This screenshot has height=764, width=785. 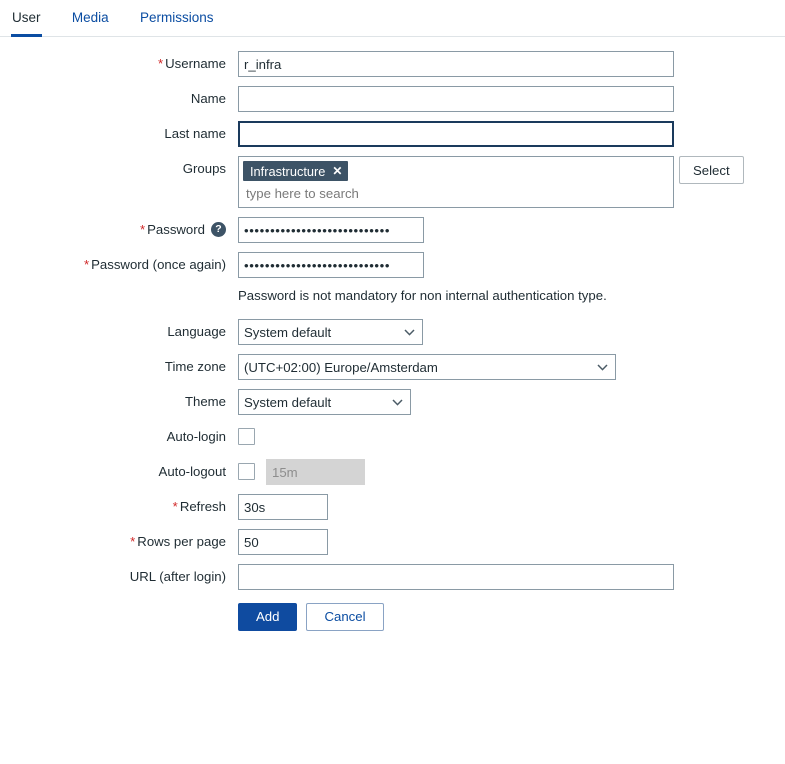 I want to click on tab-permissions-label: Permissions, so click(x=176, y=17).